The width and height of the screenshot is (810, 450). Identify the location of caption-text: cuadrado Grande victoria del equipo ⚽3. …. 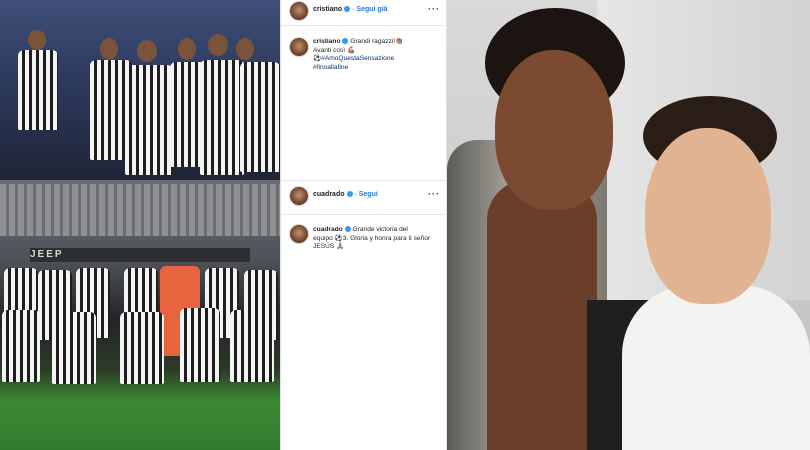
(377, 239).